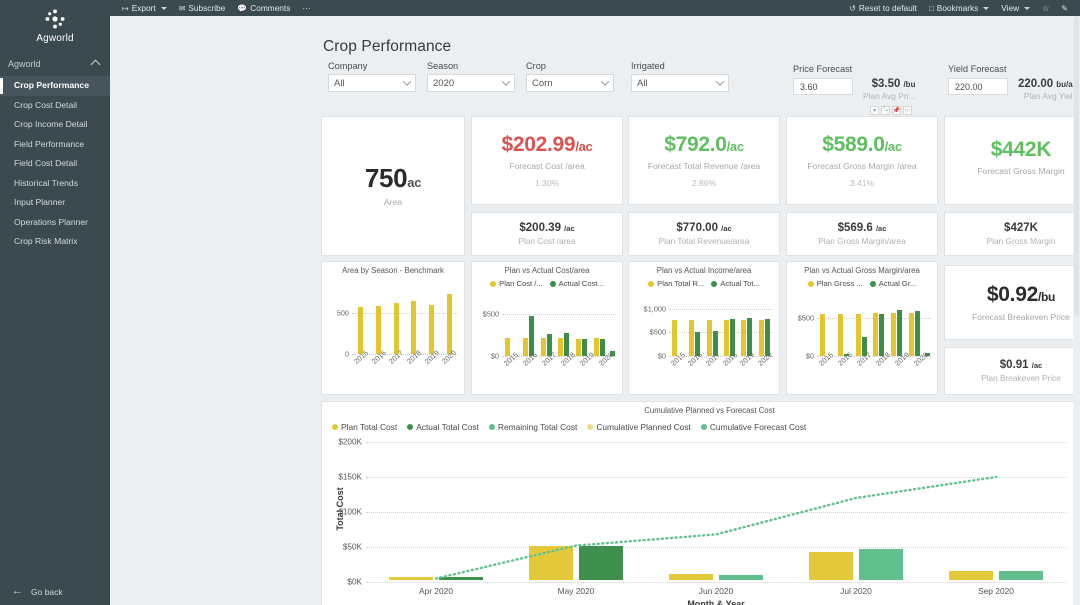 The height and width of the screenshot is (605, 1080). I want to click on y-tick-label: $0, so click(494, 356).